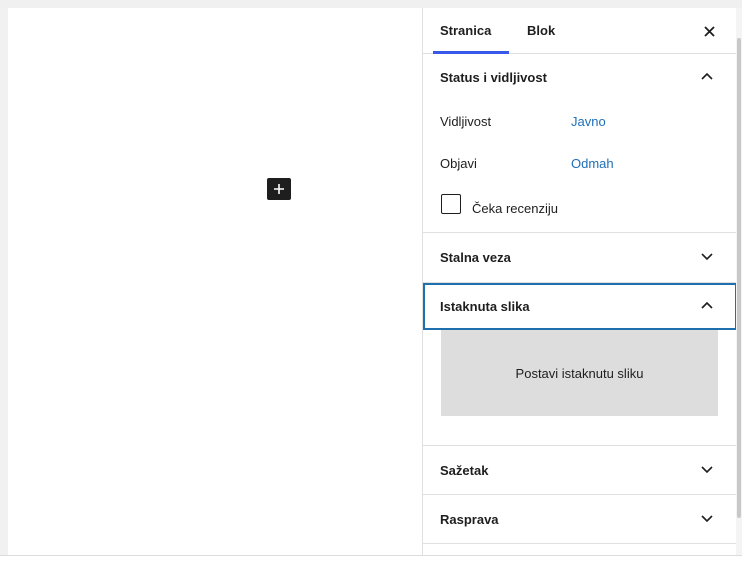  What do you see at coordinates (466, 121) in the screenshot?
I see `visibility-label: Vidljivost` at bounding box center [466, 121].